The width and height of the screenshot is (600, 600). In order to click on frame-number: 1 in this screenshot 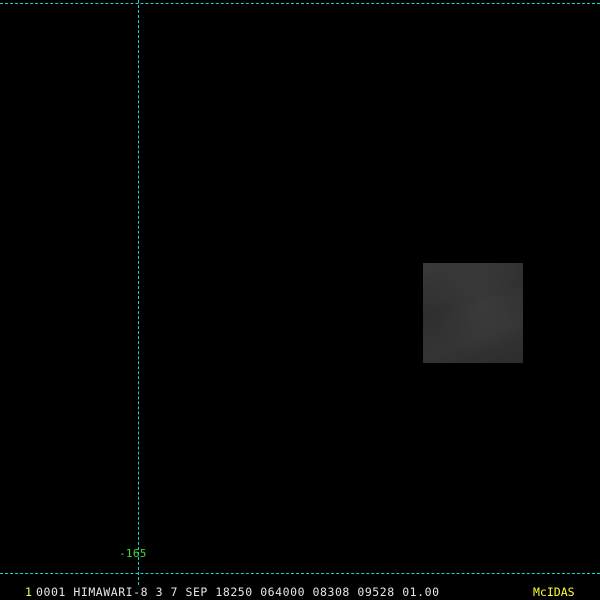, I will do `click(28, 592)`.